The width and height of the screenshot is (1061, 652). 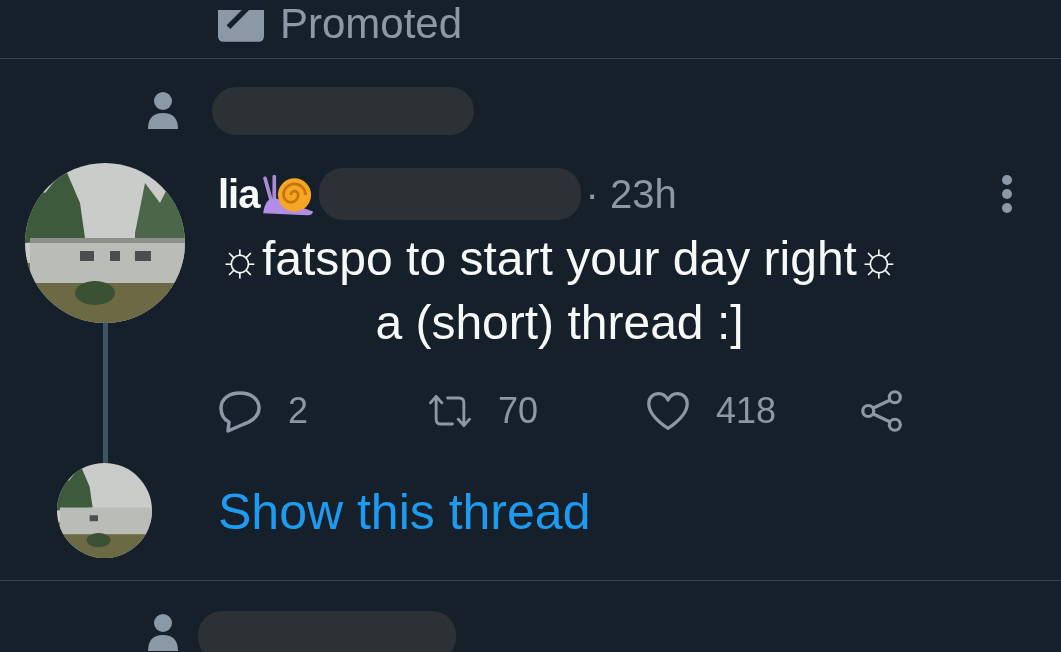 I want to click on action-count: 2, so click(x=298, y=411).